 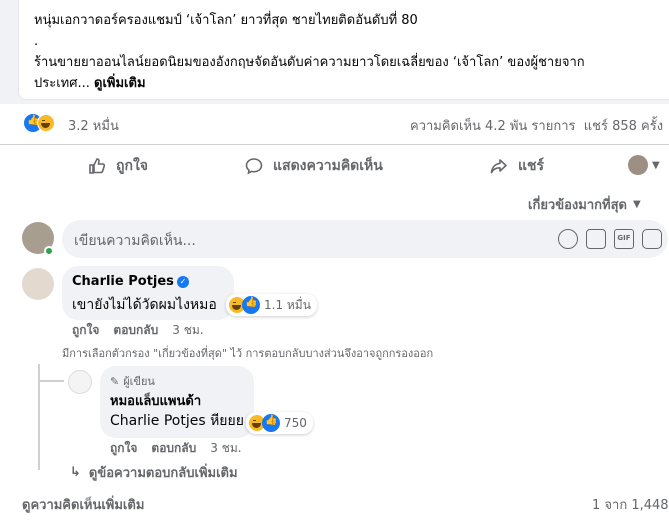 What do you see at coordinates (93, 125) in the screenshot?
I see `reactions-count: 3.2 หมื่น` at bounding box center [93, 125].